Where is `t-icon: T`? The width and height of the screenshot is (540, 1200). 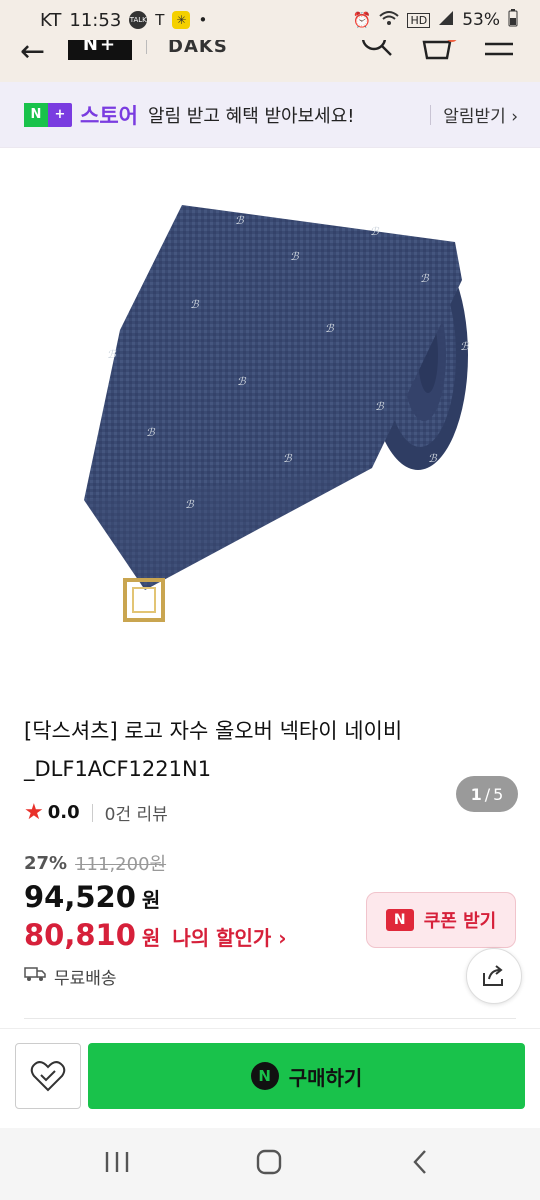 t-icon: T is located at coordinates (160, 20).